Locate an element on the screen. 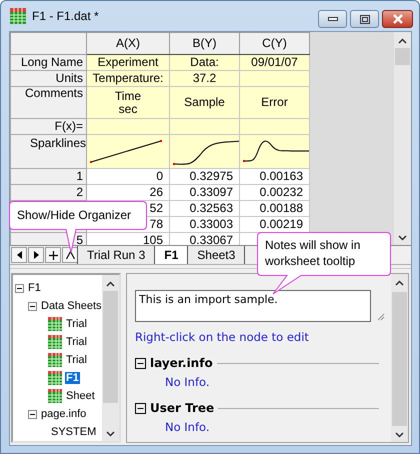 The height and width of the screenshot is (454, 420). row-label: Long Name is located at coordinates (48, 62).